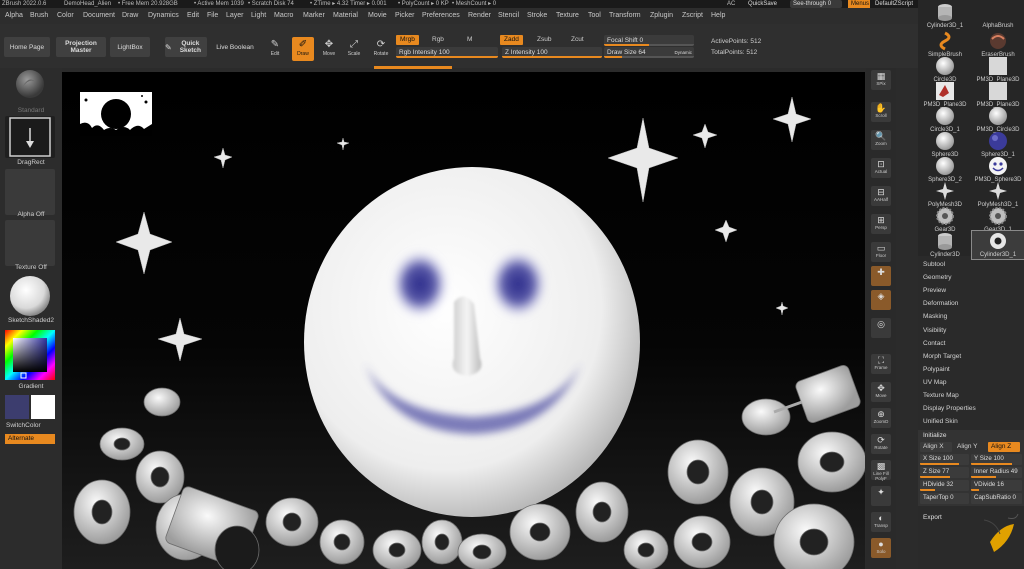 The height and width of the screenshot is (569, 1024). What do you see at coordinates (934, 264) in the screenshot?
I see `panel-subtool: Subtool` at bounding box center [934, 264].